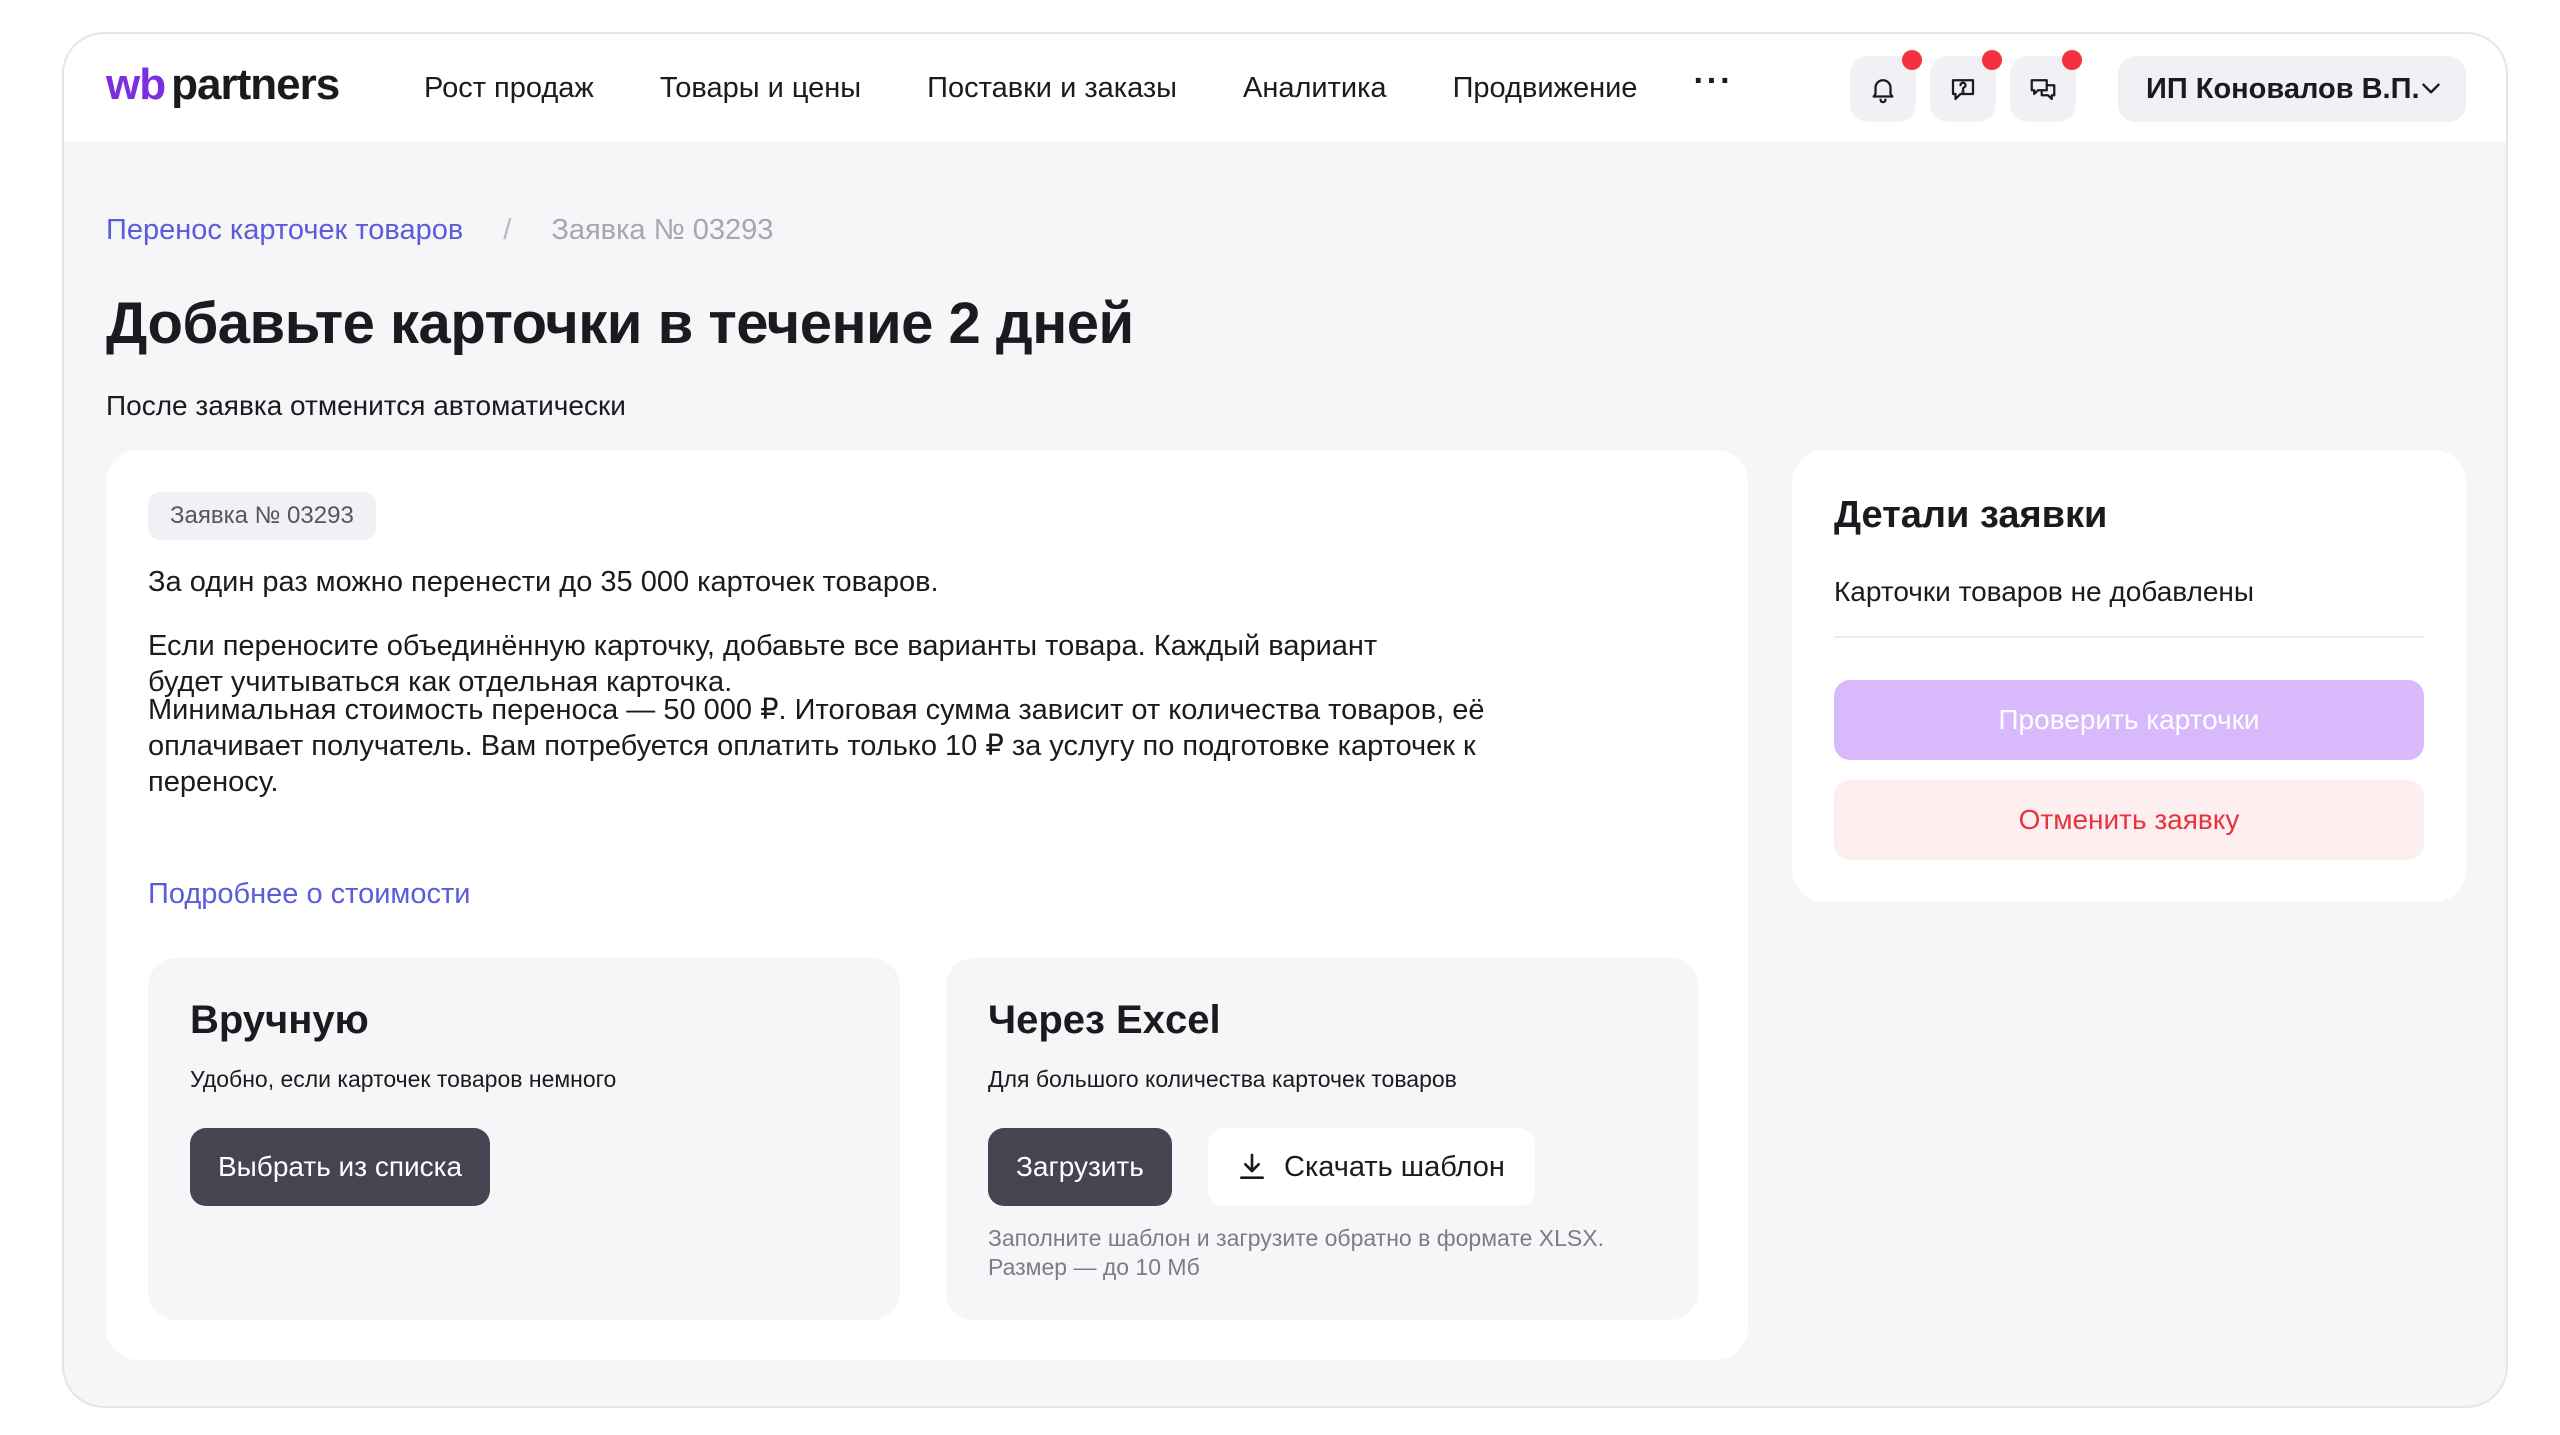 The image size is (2560, 1435). I want to click on excel-option-title: Через Excel, so click(1104, 1020).